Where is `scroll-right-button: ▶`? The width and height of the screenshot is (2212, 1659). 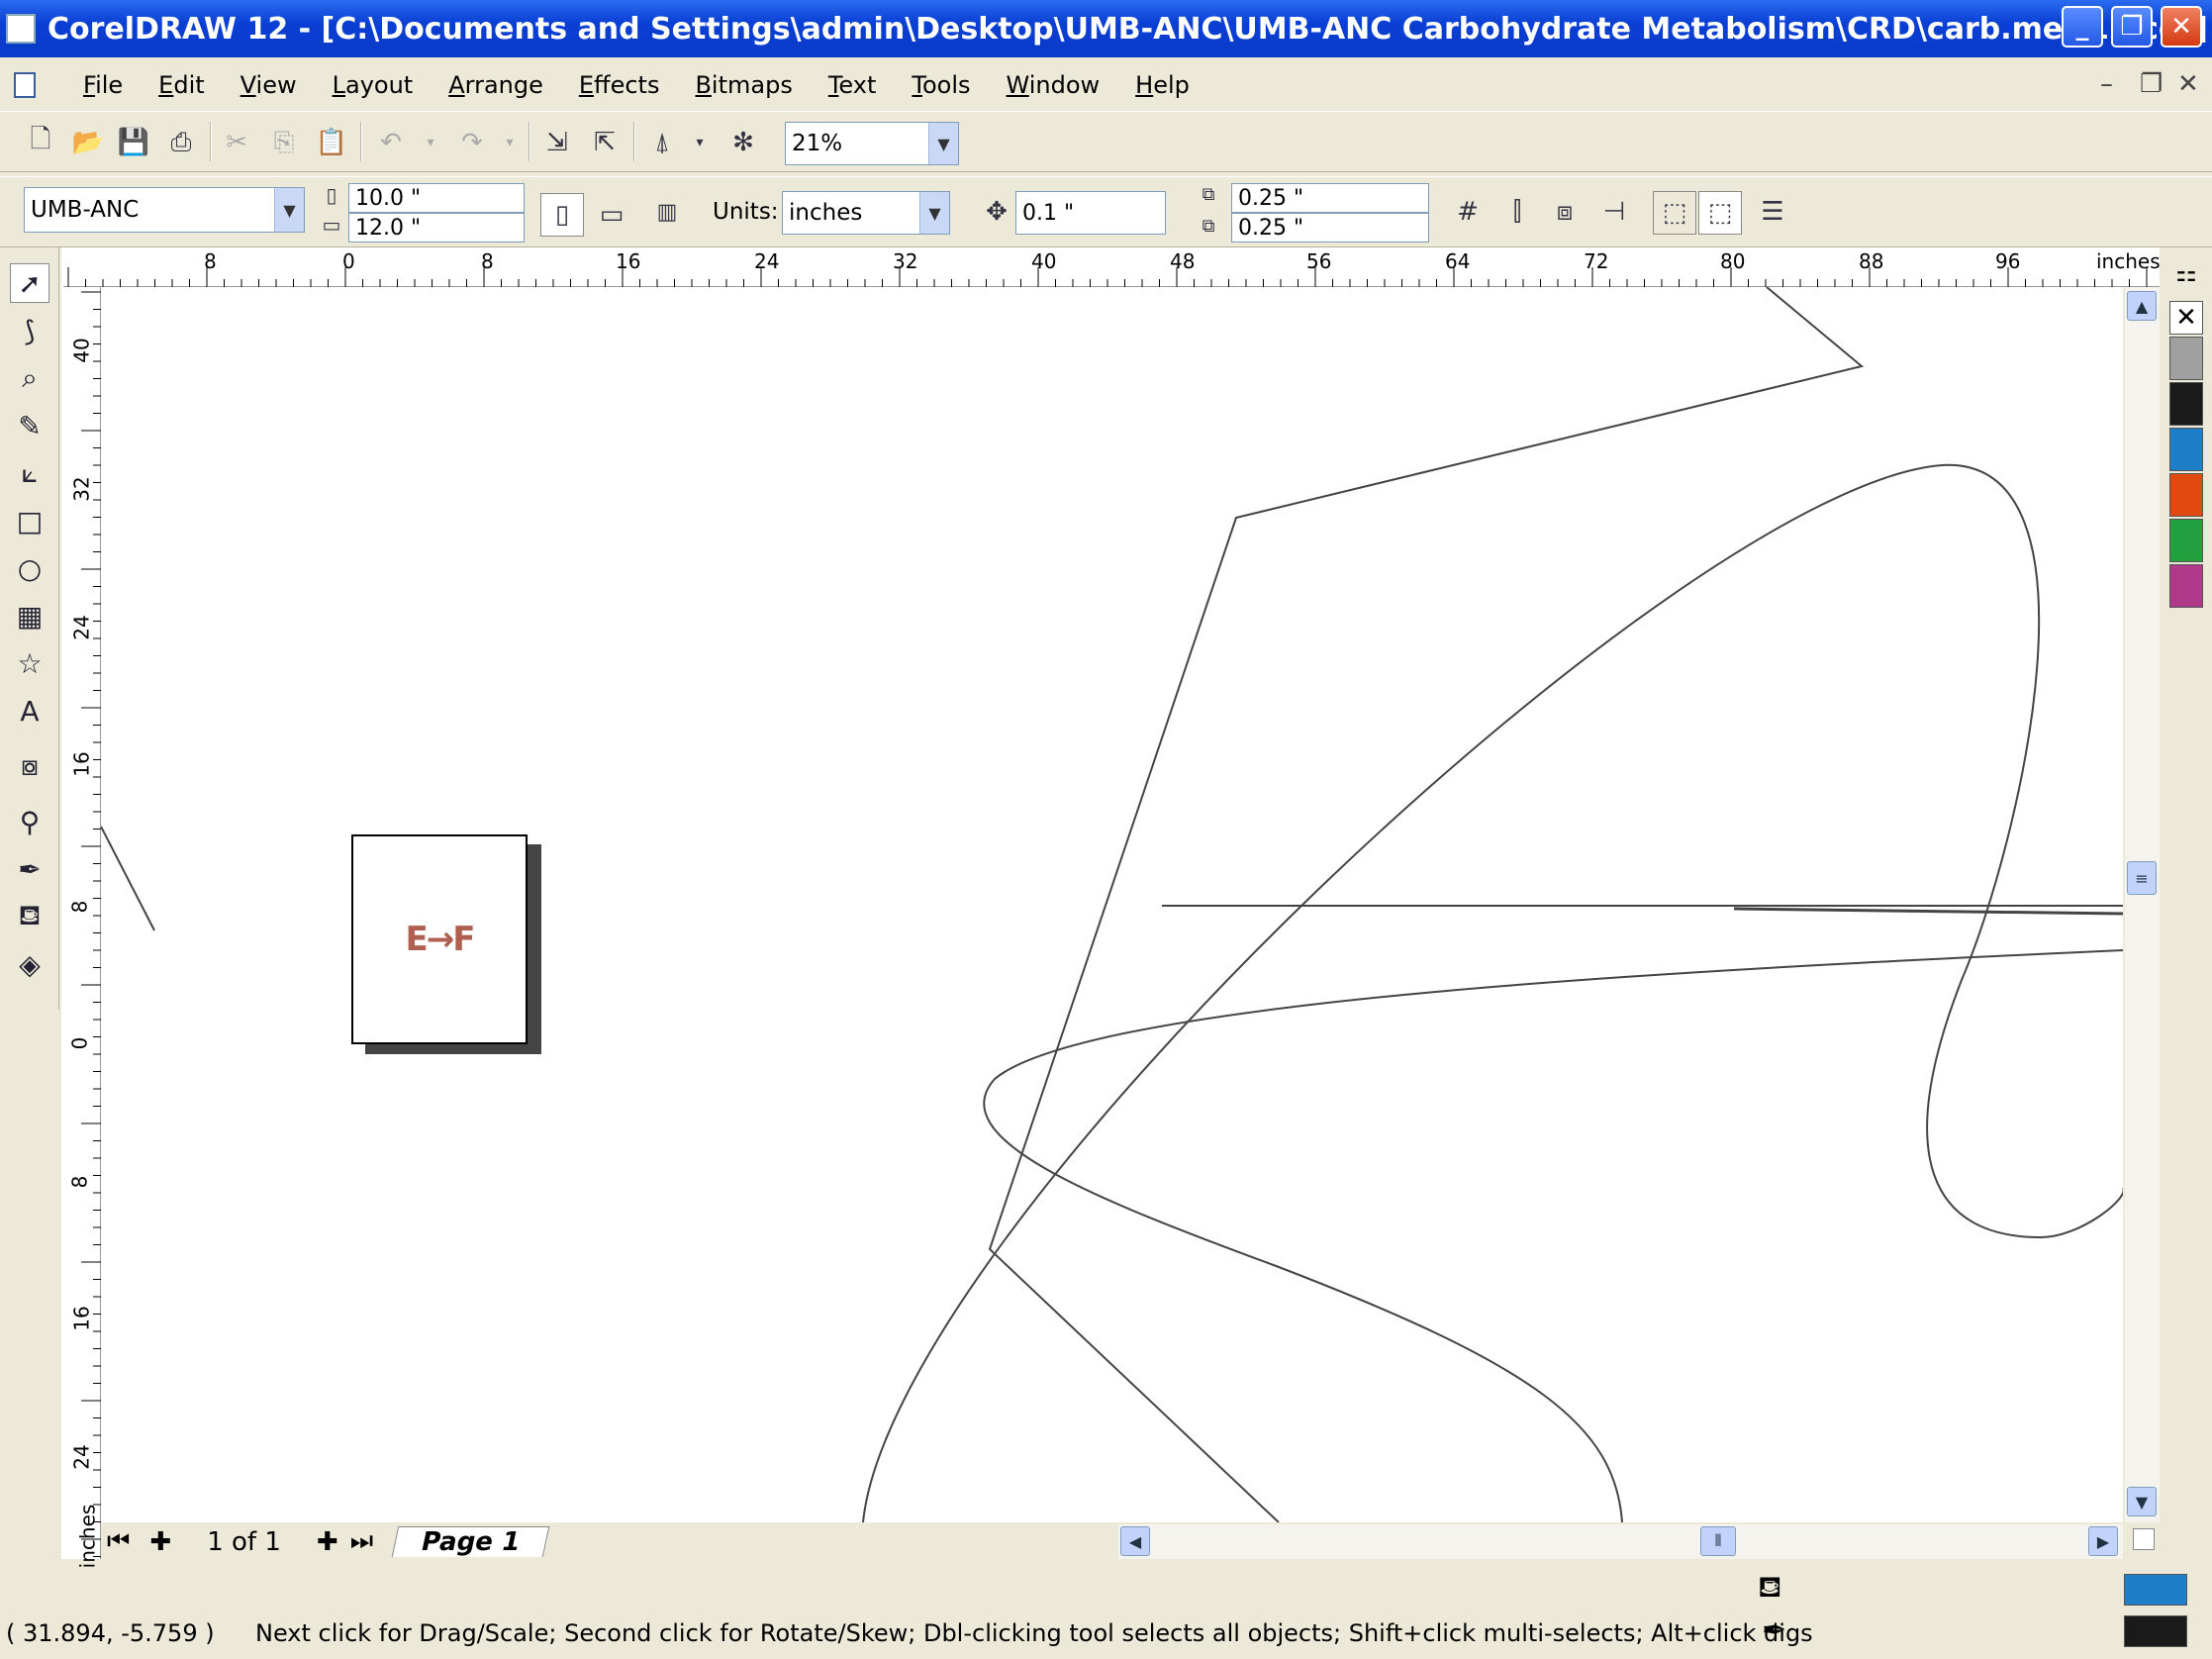 scroll-right-button: ▶ is located at coordinates (2103, 1541).